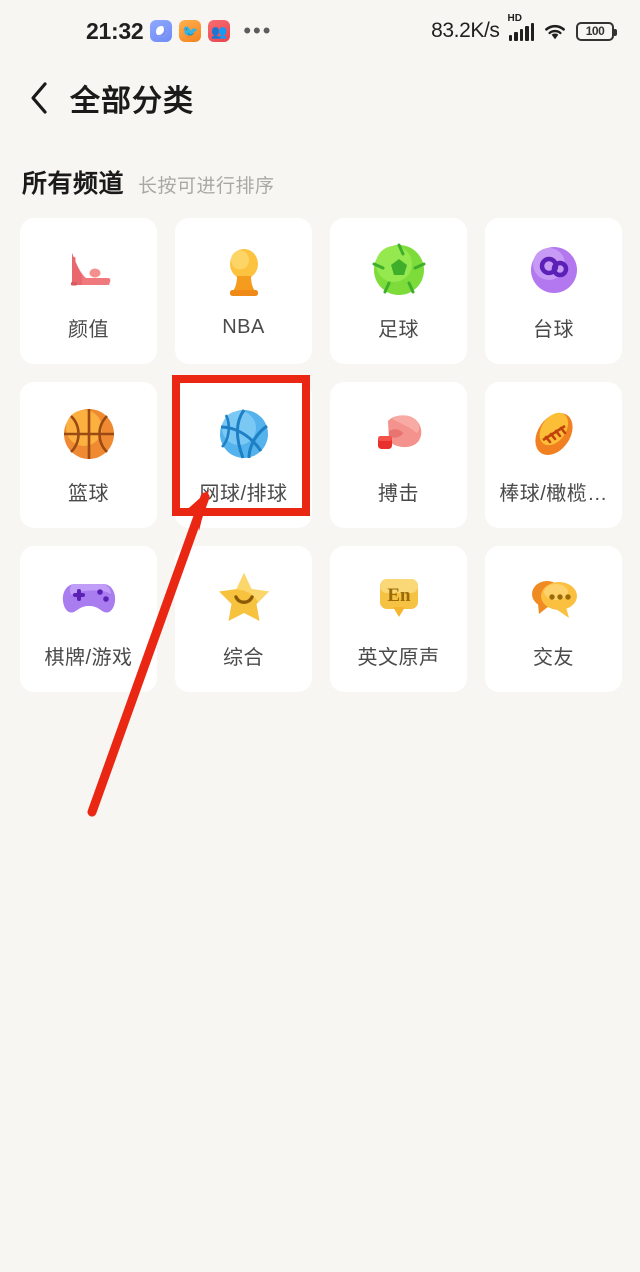  Describe the element at coordinates (398, 329) in the screenshot. I see `channel-label: 足球` at that location.